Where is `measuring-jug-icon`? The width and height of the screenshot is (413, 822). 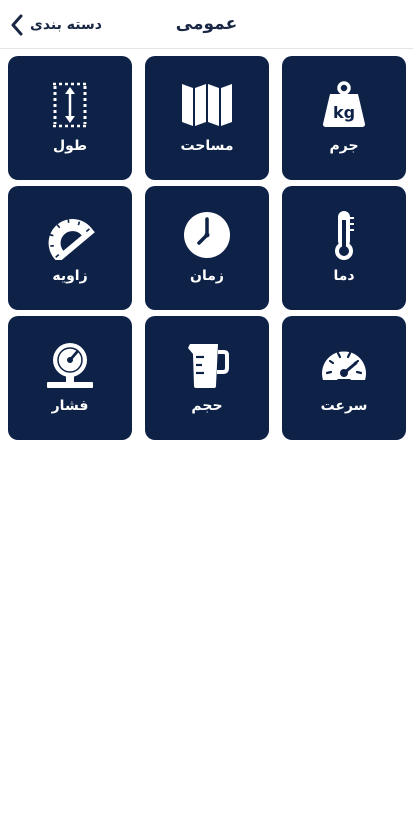
measuring-jug-icon is located at coordinates (208, 366).